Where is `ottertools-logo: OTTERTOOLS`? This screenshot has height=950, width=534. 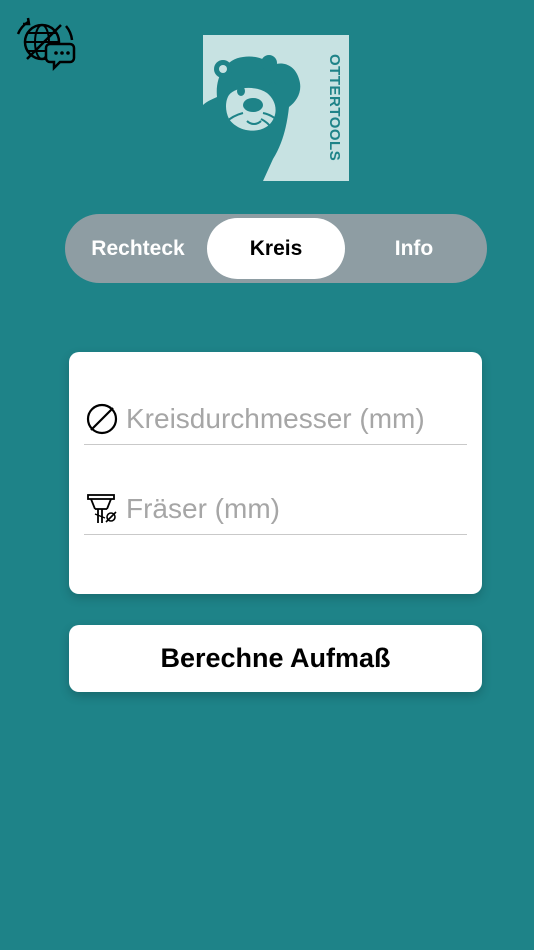
ottertools-logo: OTTERTOOLS is located at coordinates (276, 108).